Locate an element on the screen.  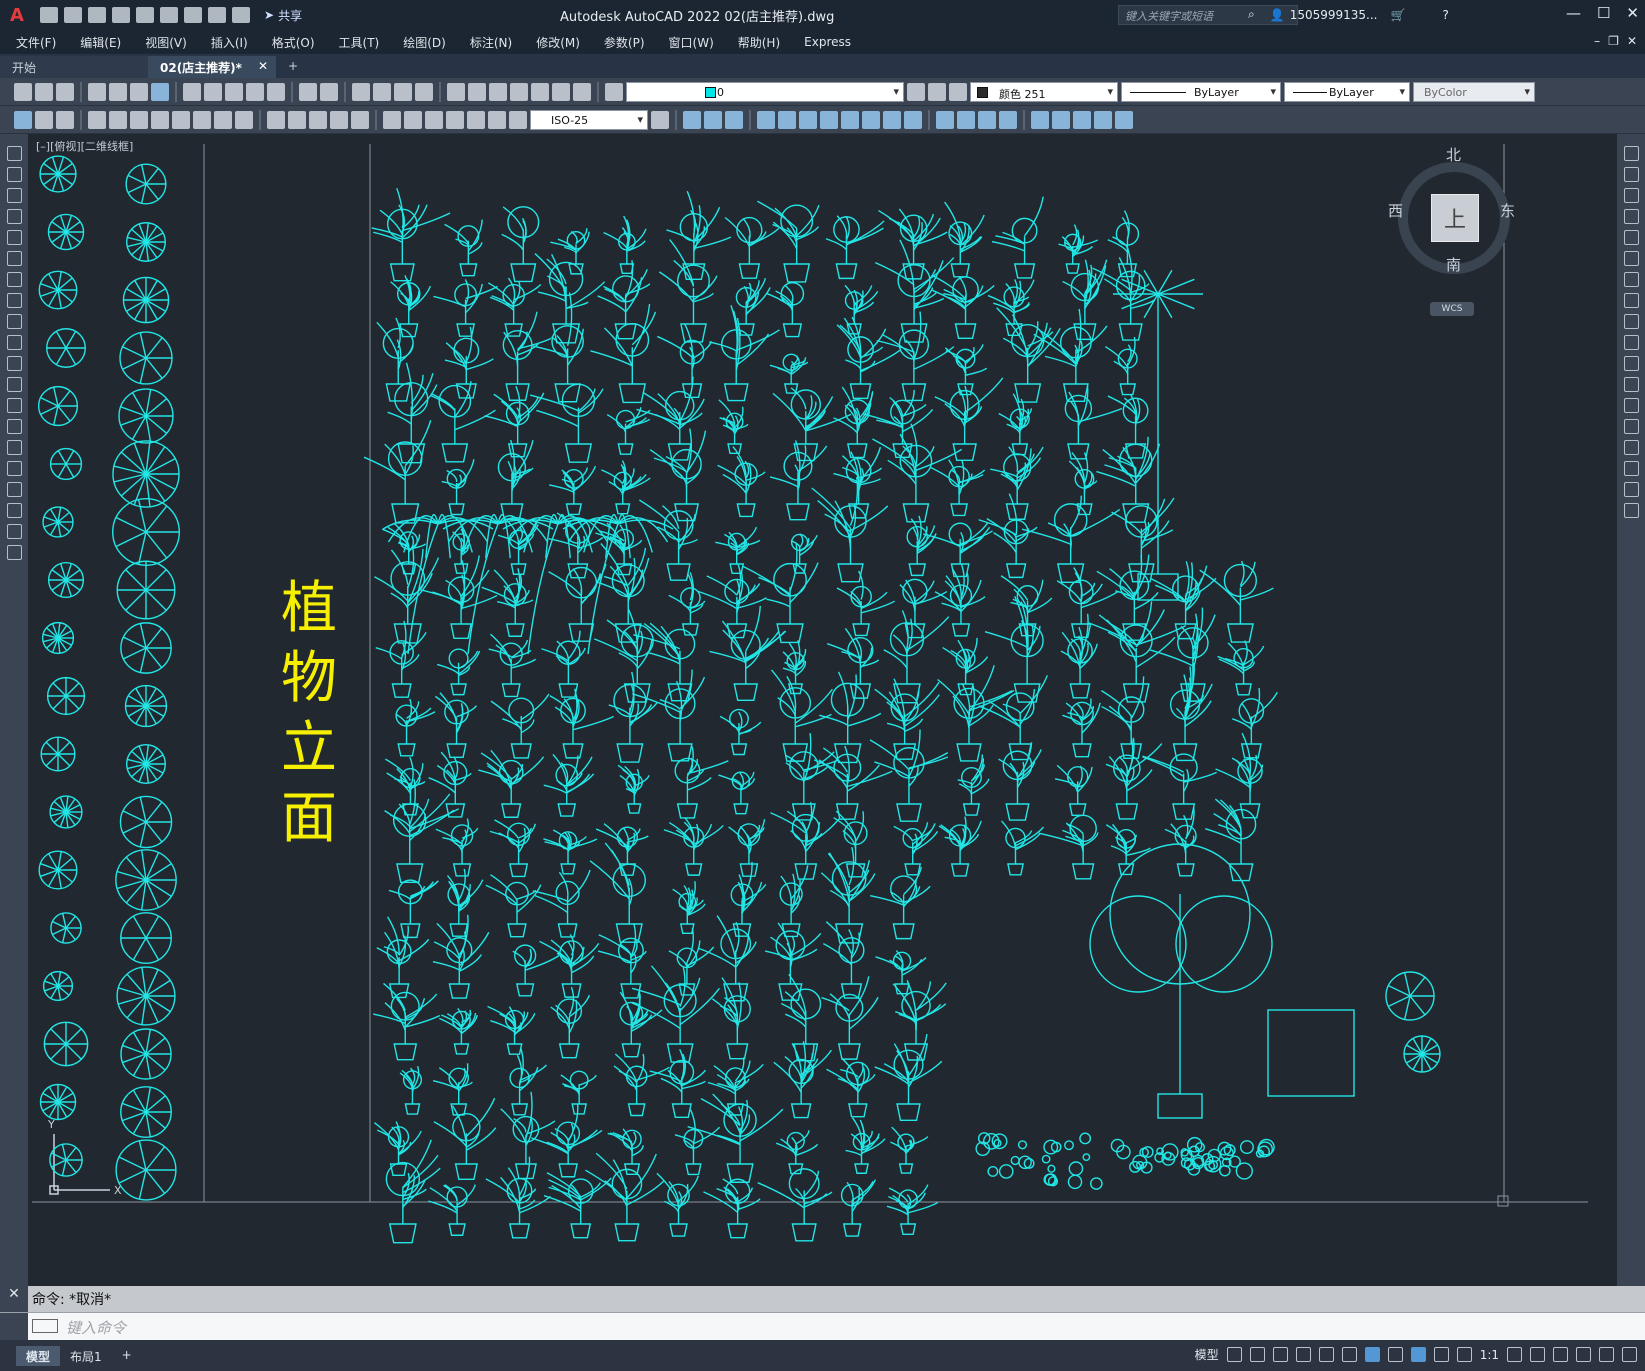
polygon-icon is located at coordinates (14, 216).